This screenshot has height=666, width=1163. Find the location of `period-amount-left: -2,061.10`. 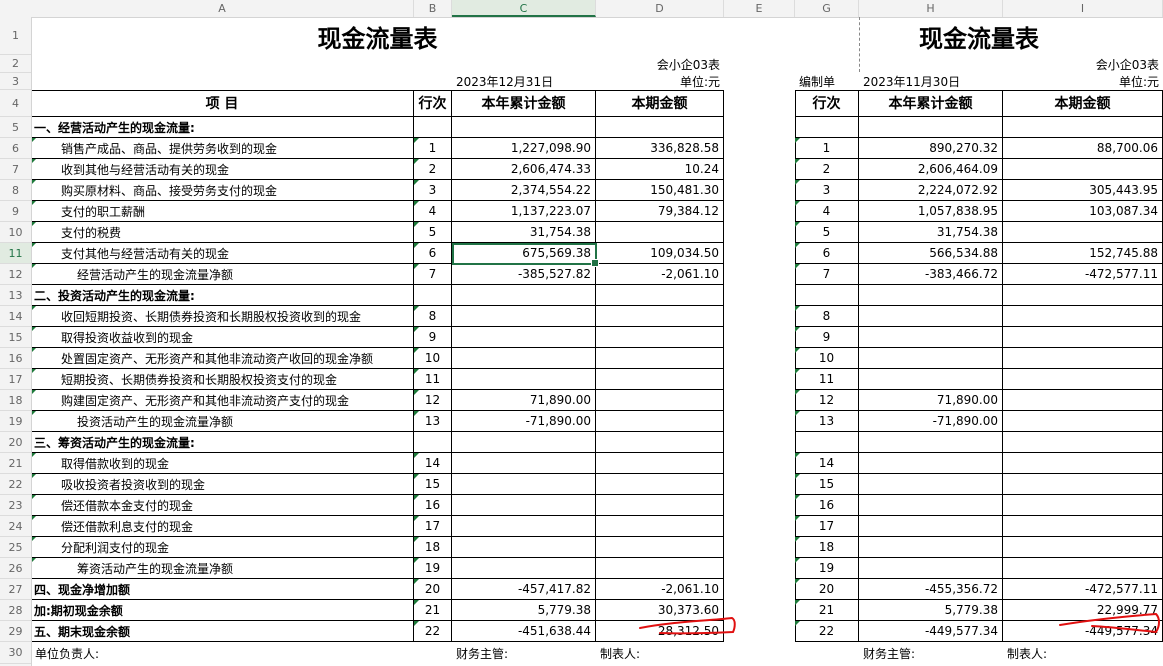

period-amount-left: -2,061.10 is located at coordinates (660, 589).